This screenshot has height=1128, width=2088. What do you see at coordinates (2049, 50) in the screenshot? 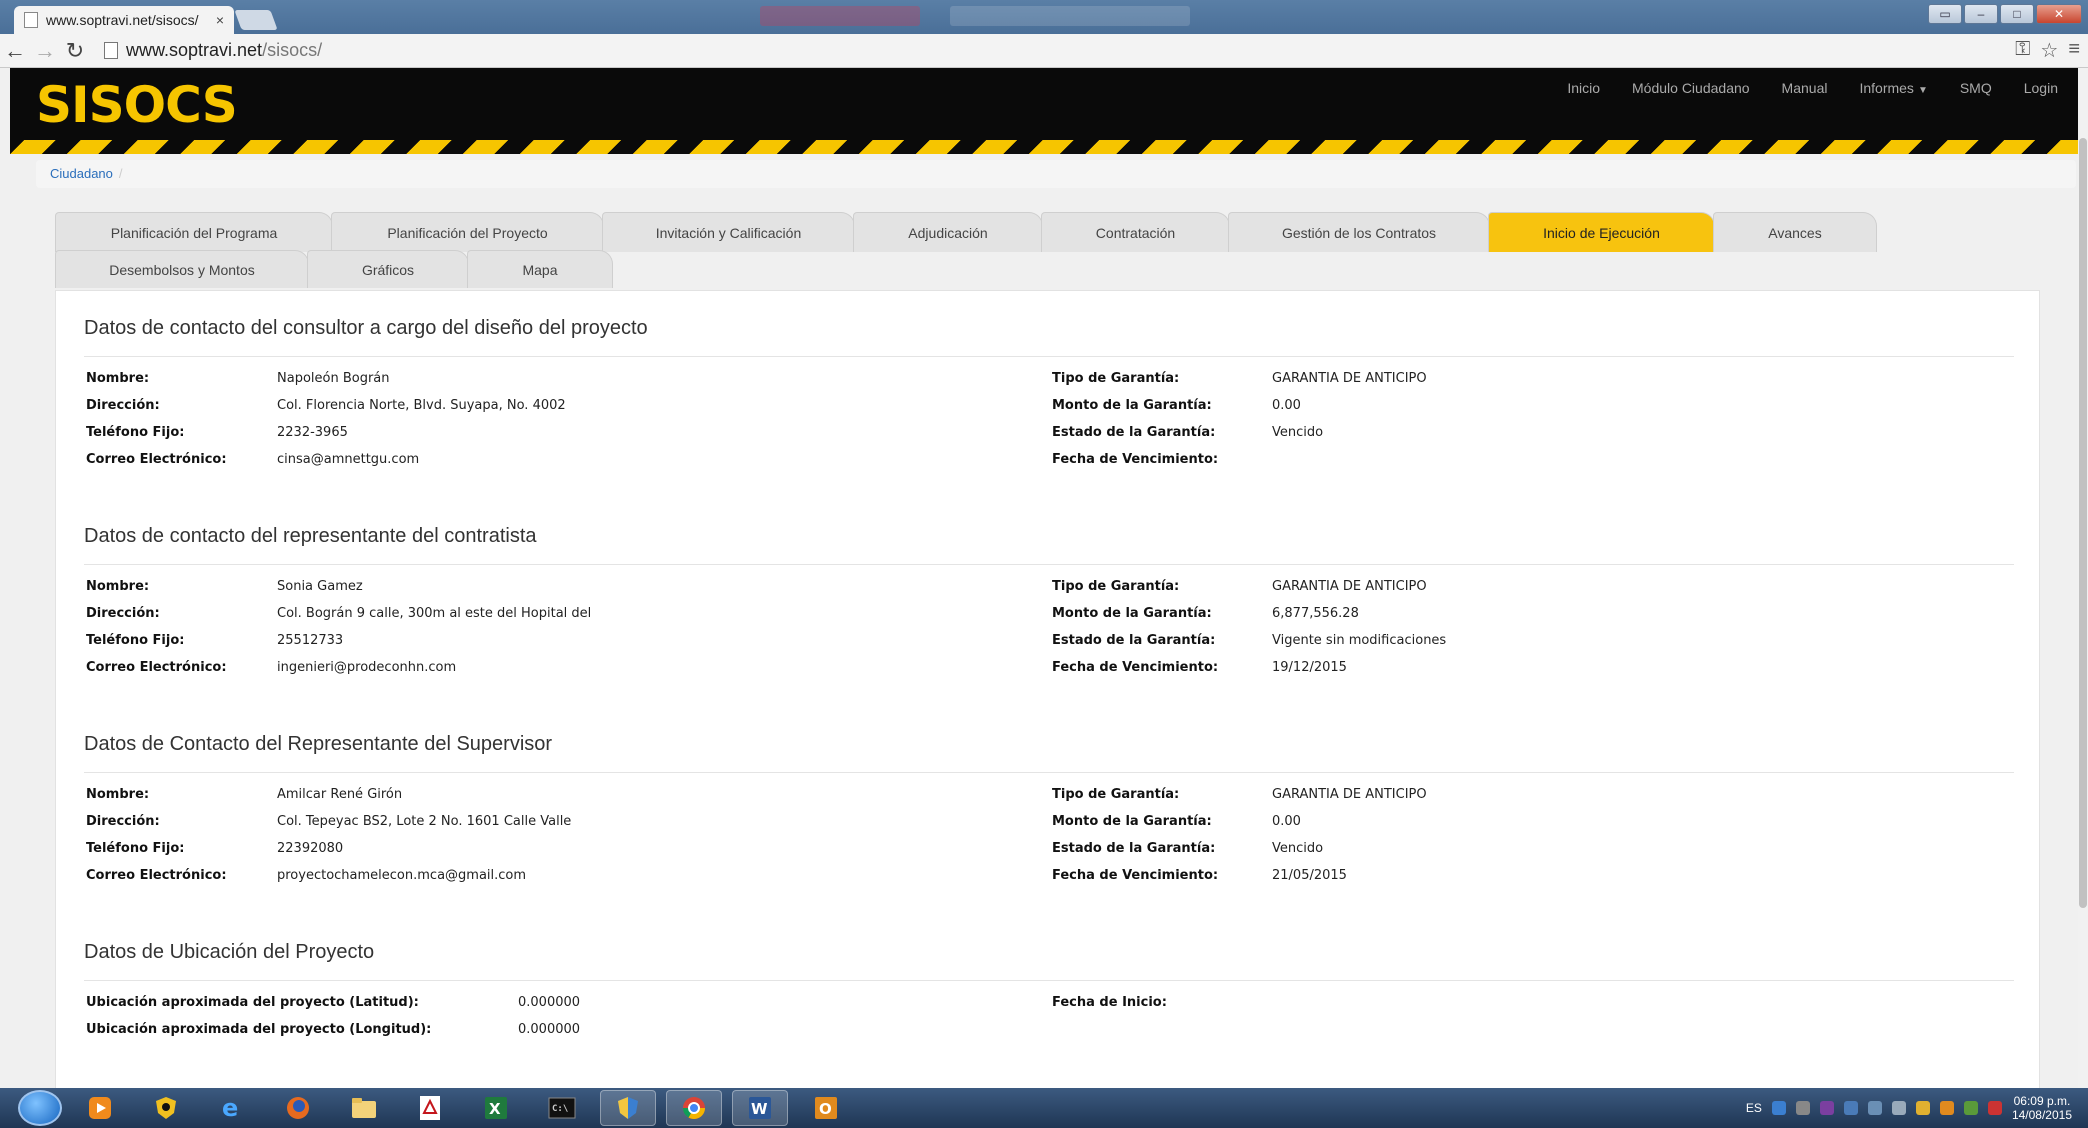
I see `star-icon: ☆` at bounding box center [2049, 50].